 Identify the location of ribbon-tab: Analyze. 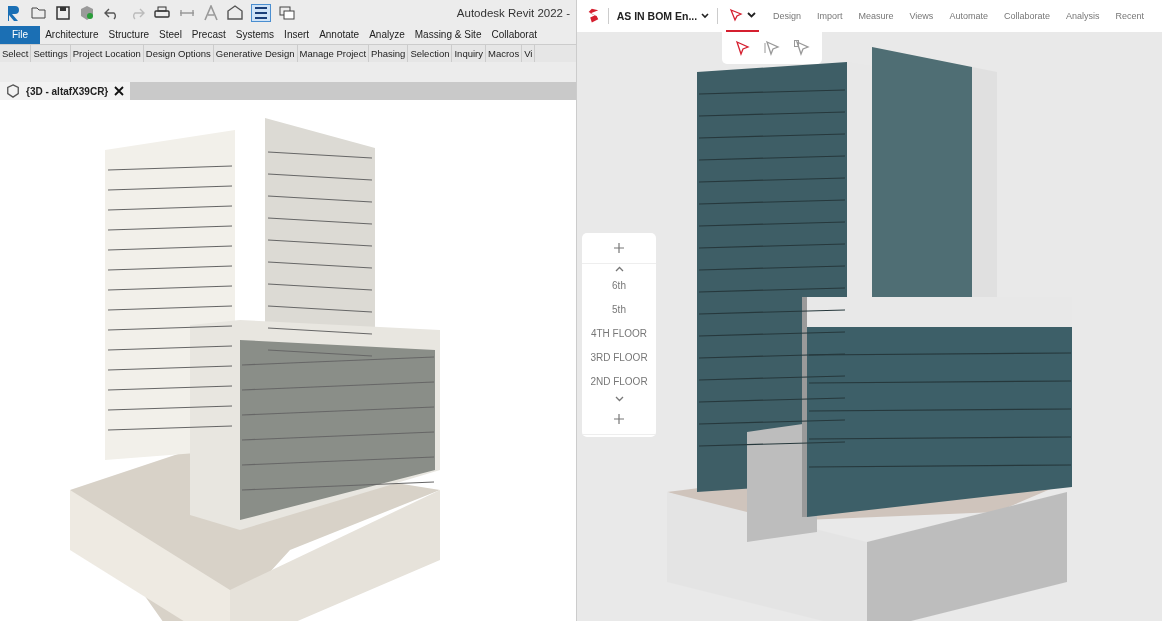
(387, 35).